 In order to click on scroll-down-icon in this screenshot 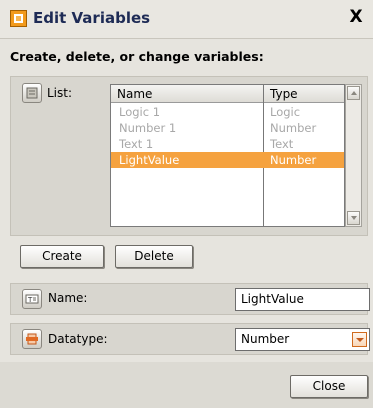, I will do `click(353, 218)`.